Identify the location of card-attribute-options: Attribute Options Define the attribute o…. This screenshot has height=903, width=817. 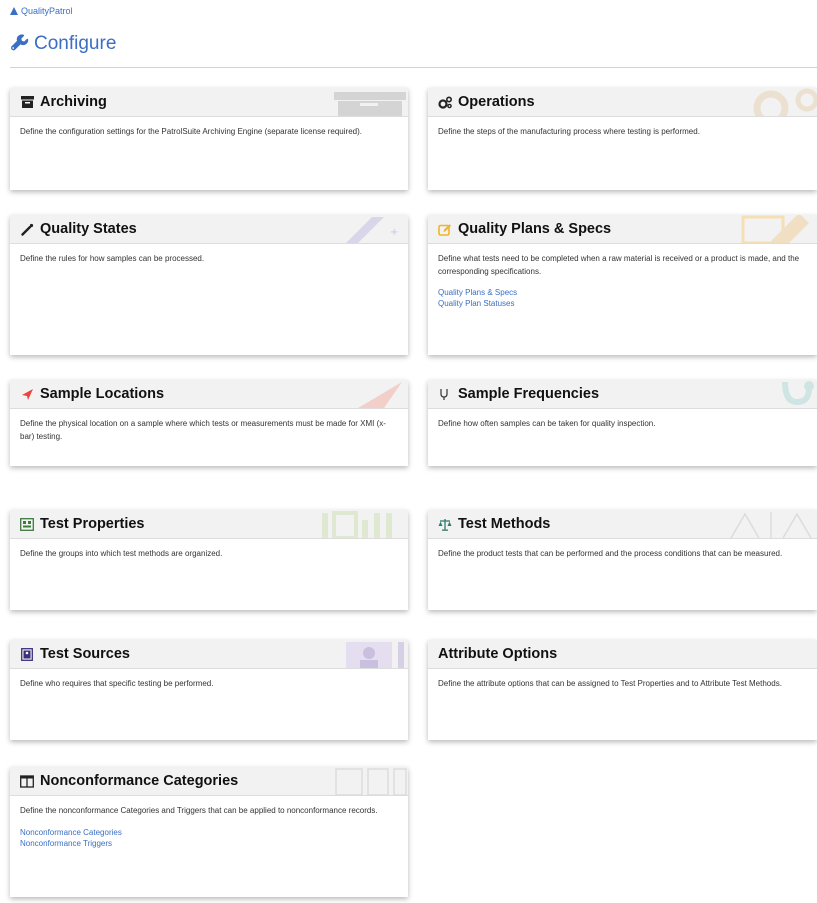
(622, 690).